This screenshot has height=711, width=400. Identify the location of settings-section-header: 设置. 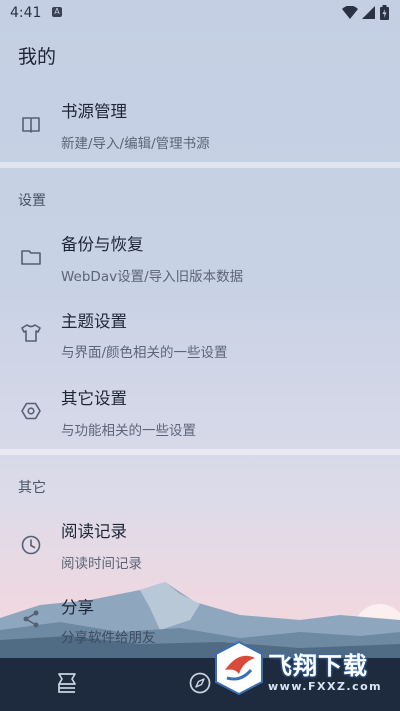
(32, 201).